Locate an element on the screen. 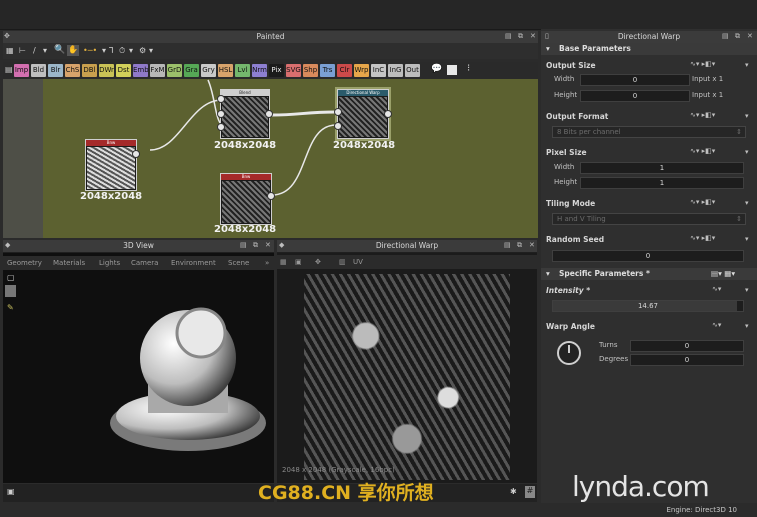 The image size is (757, 517). pixel-size-label: Pixel Size is located at coordinates (566, 152).